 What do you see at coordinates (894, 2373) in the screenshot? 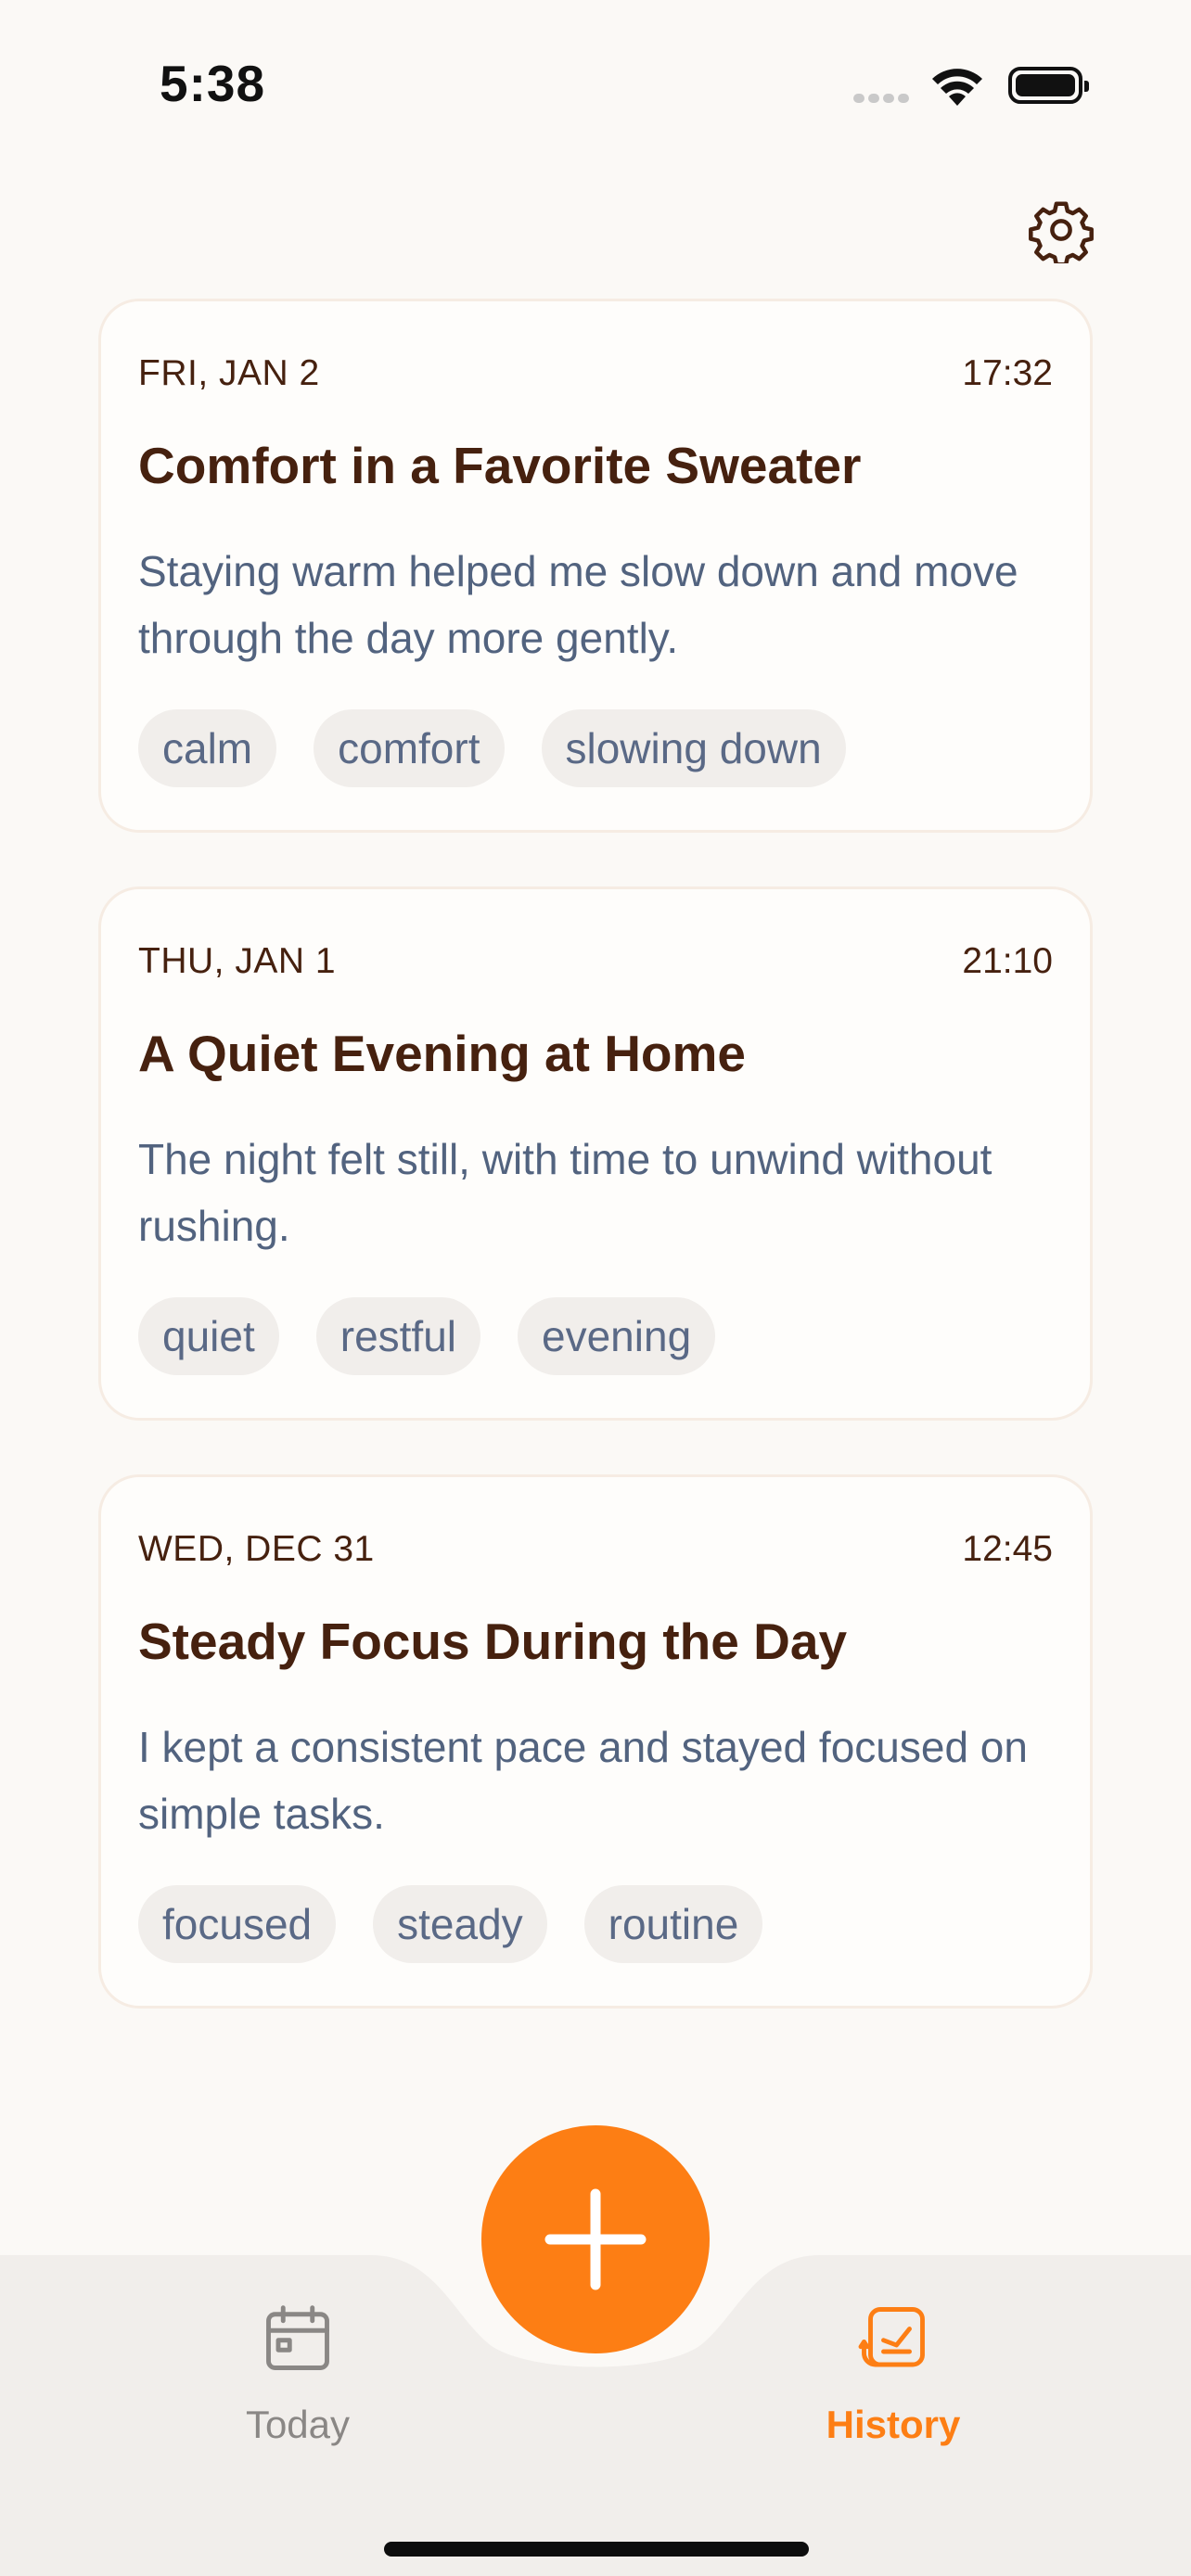
I see `tab-history: History` at bounding box center [894, 2373].